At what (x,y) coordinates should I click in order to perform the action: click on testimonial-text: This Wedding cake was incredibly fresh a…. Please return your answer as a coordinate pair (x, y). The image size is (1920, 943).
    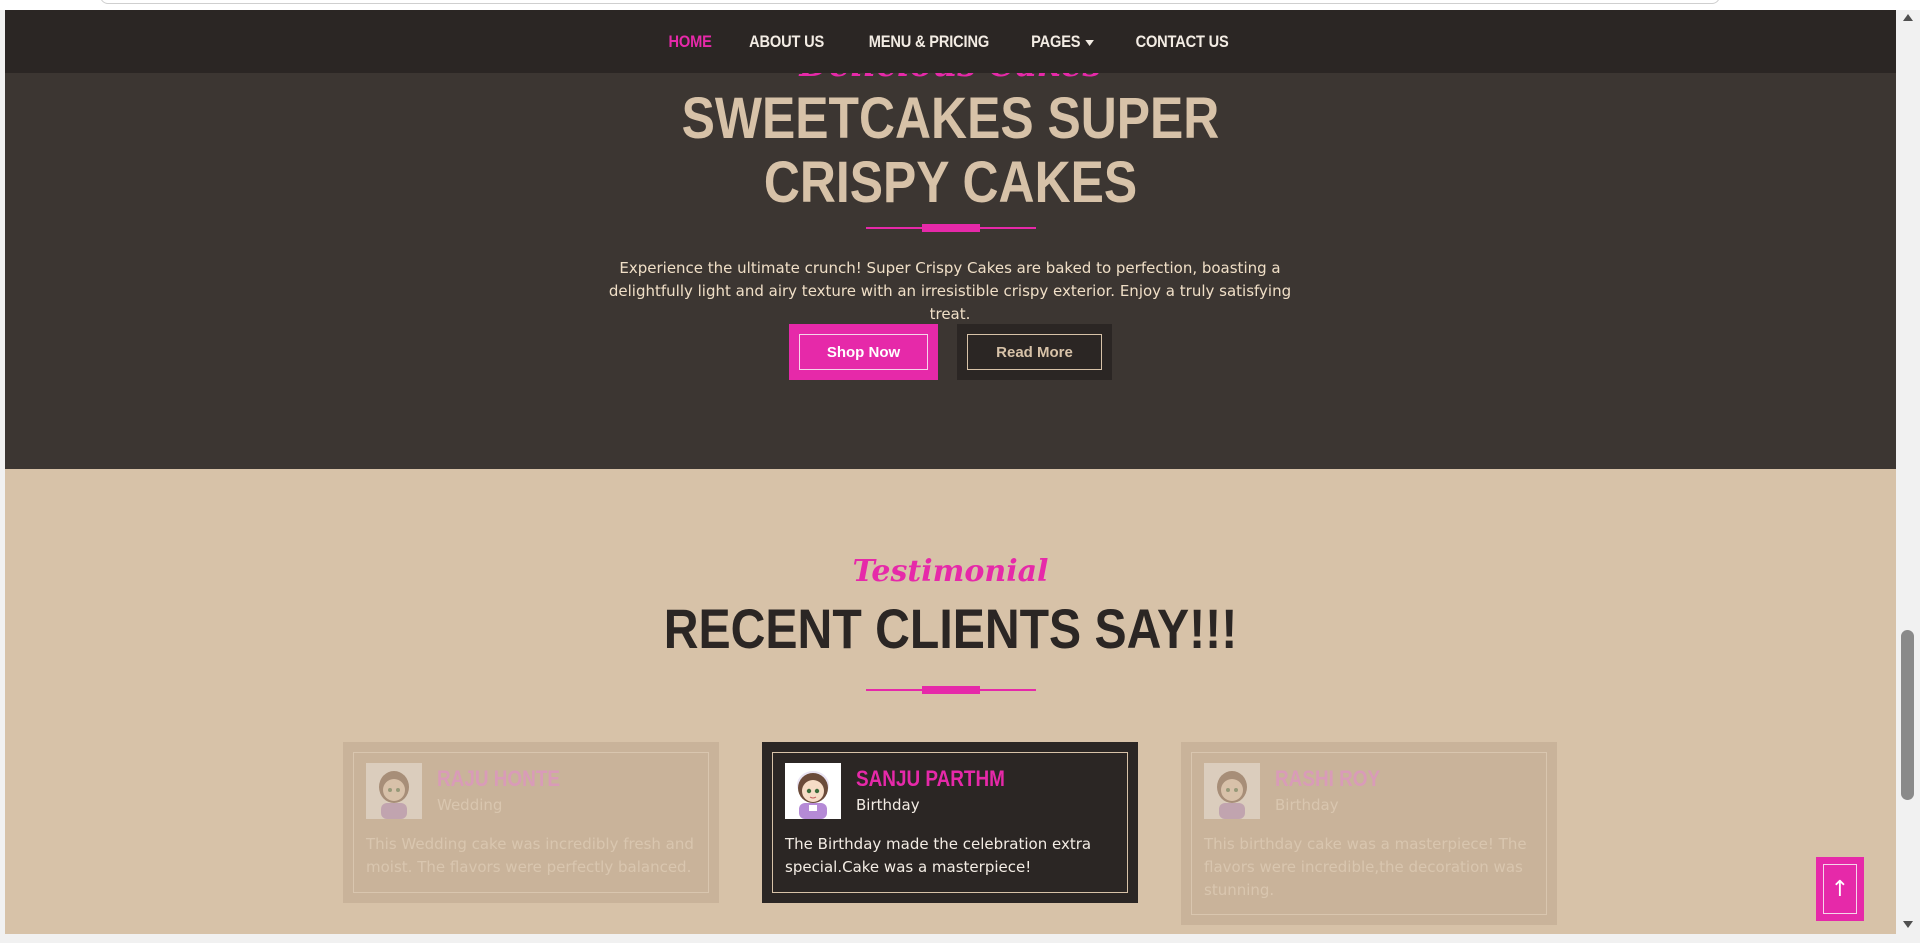
    Looking at the image, I should click on (530, 855).